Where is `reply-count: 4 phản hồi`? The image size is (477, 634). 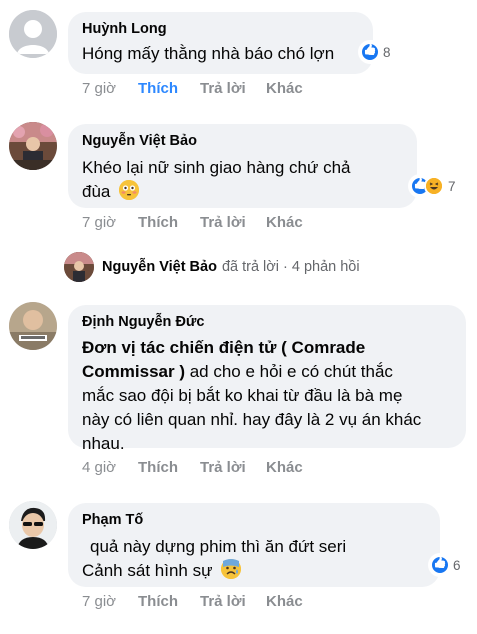
reply-count: 4 phản hồi is located at coordinates (325, 267).